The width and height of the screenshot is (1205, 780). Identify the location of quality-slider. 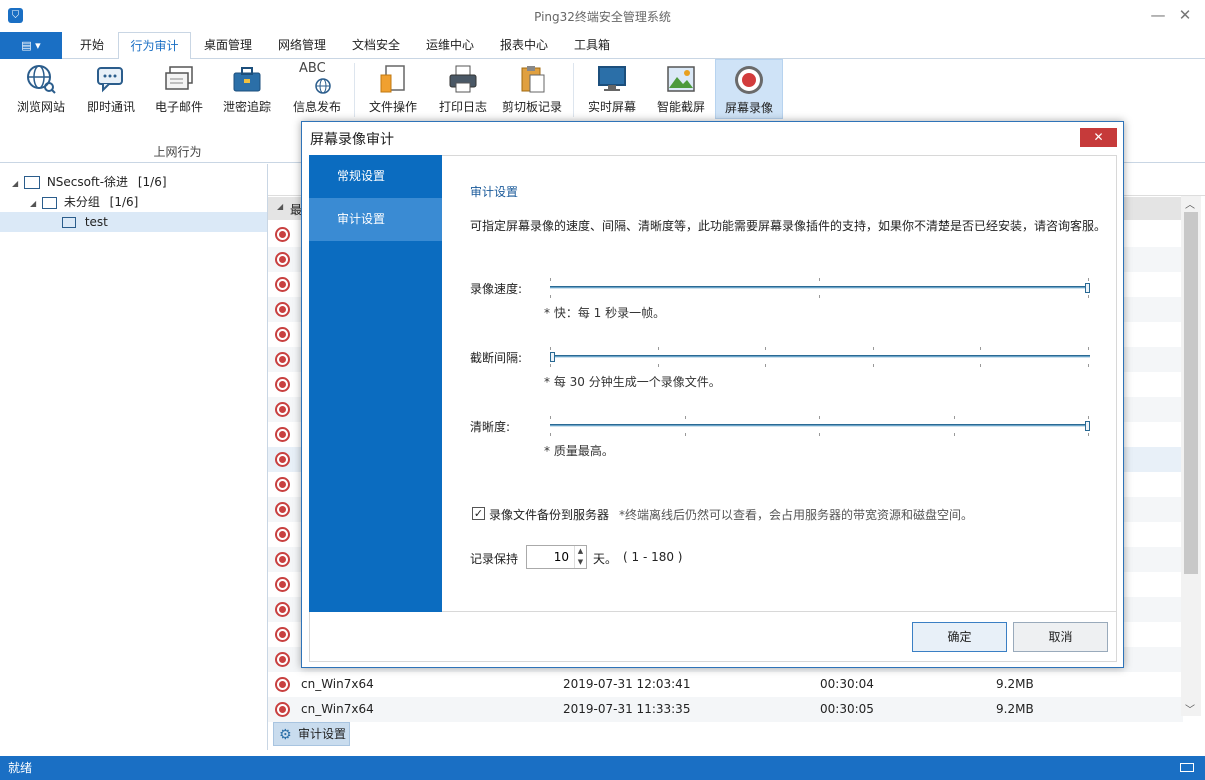
(820, 426).